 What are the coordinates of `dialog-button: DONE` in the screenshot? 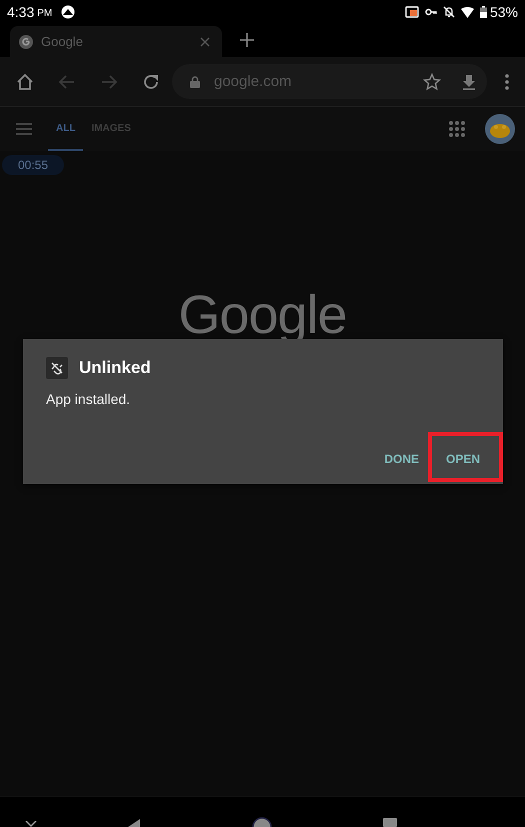 It's located at (401, 459).